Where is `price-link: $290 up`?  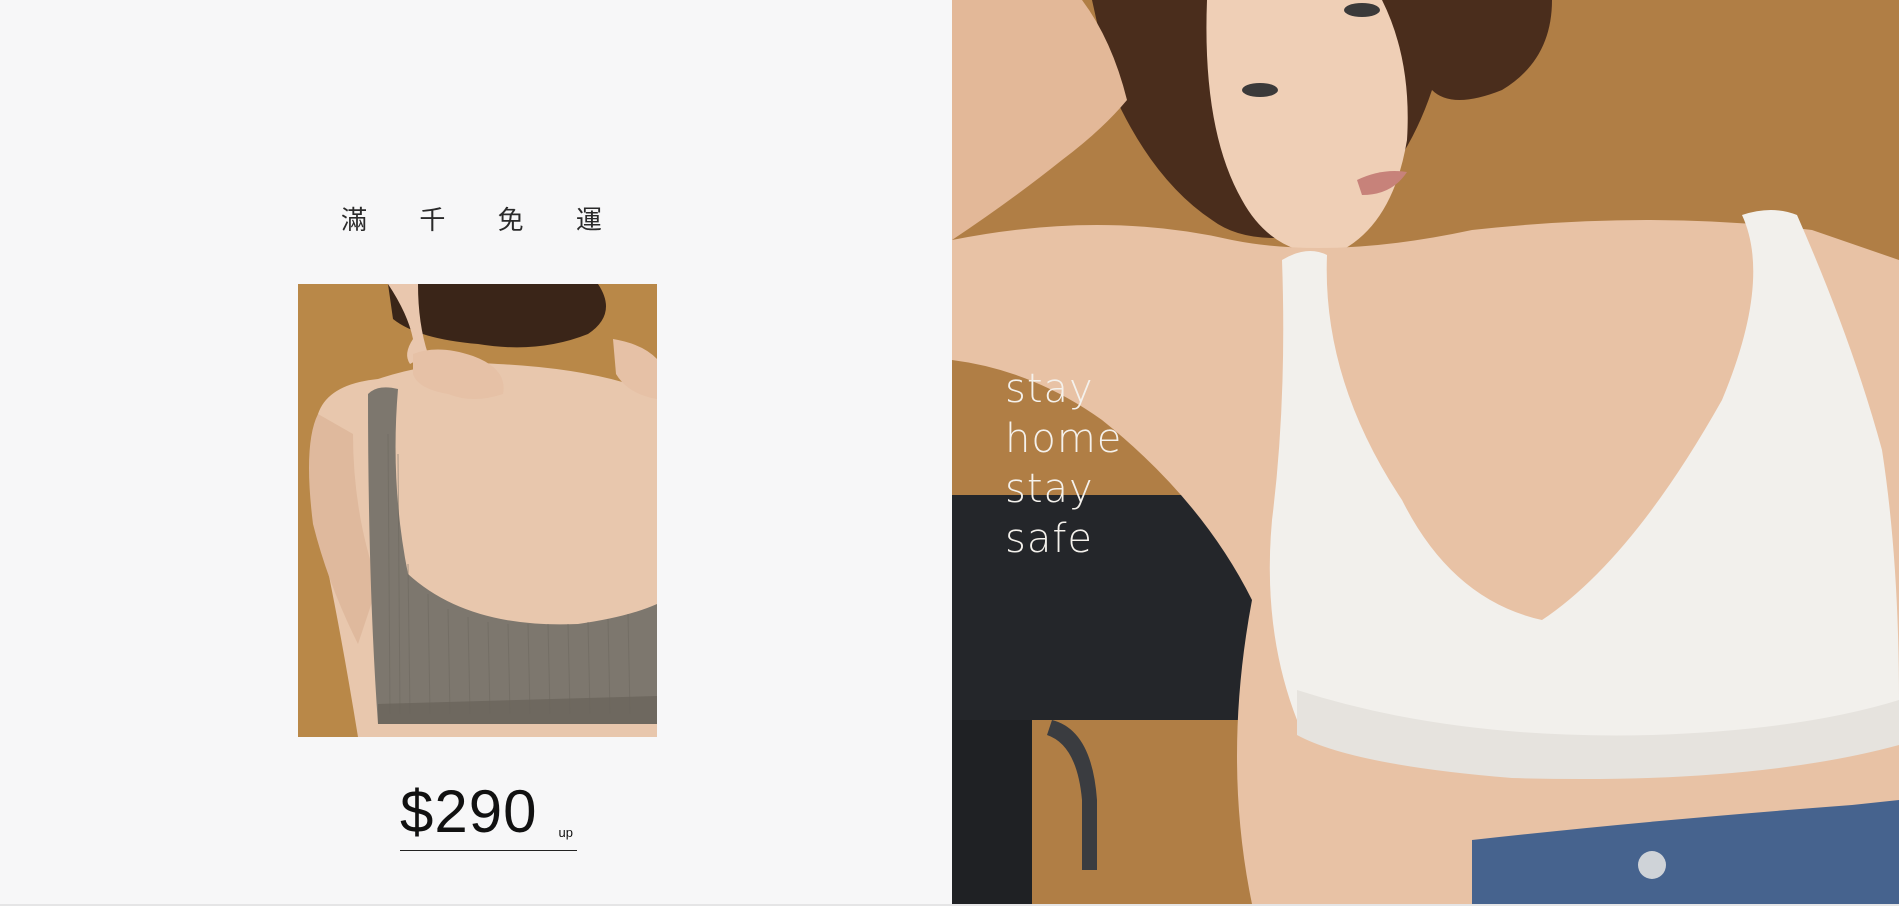
price-link: $290 up is located at coordinates (488, 812).